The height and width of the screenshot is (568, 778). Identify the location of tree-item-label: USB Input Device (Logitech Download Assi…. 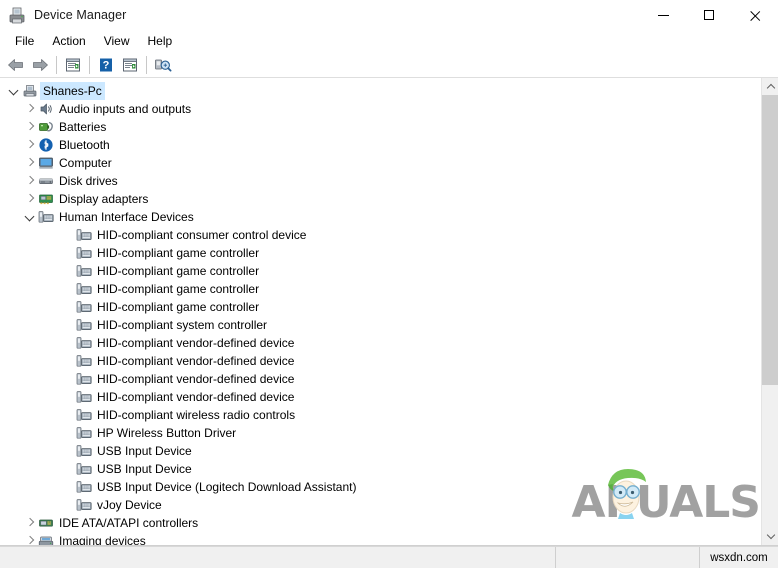
(227, 487).